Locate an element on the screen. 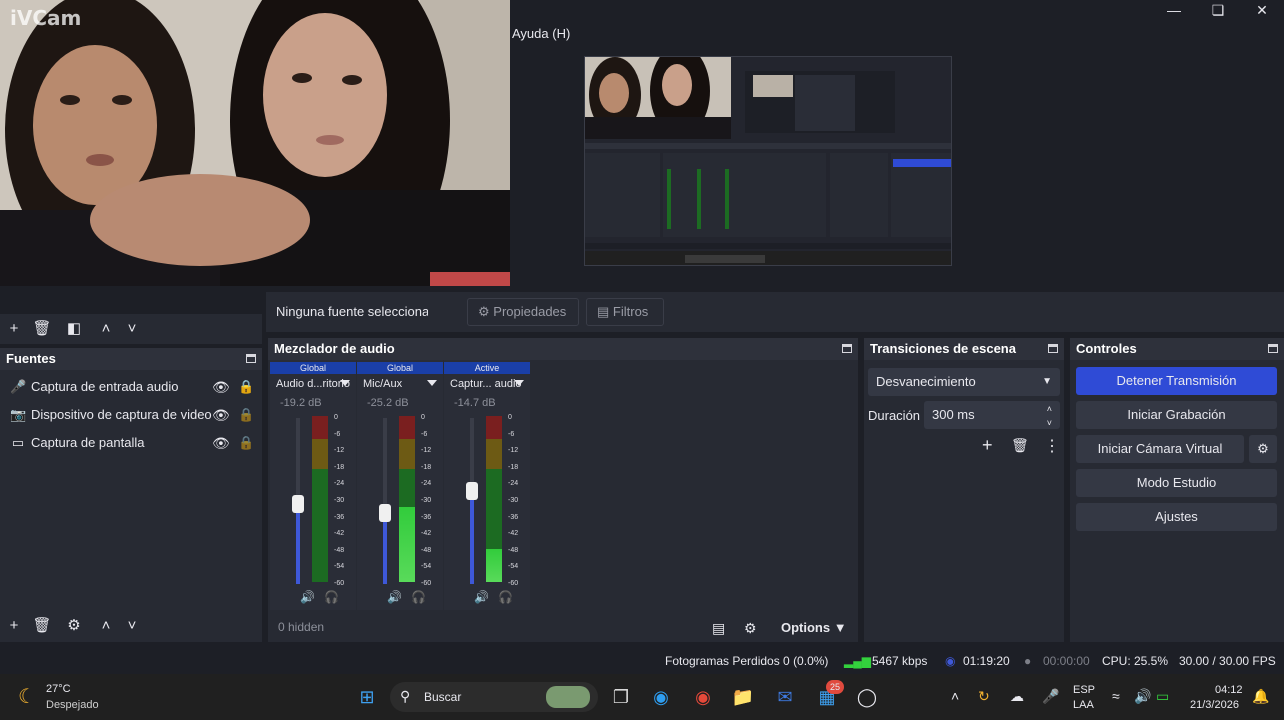 The width and height of the screenshot is (1284, 720). add-transition-icon: + is located at coordinates (987, 445).